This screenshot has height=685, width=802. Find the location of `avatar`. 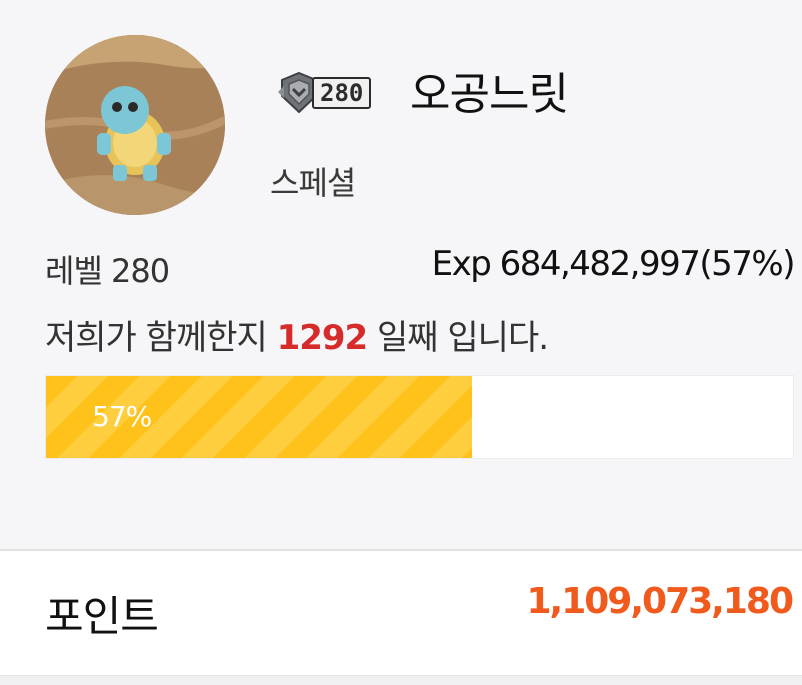

avatar is located at coordinates (135, 125).